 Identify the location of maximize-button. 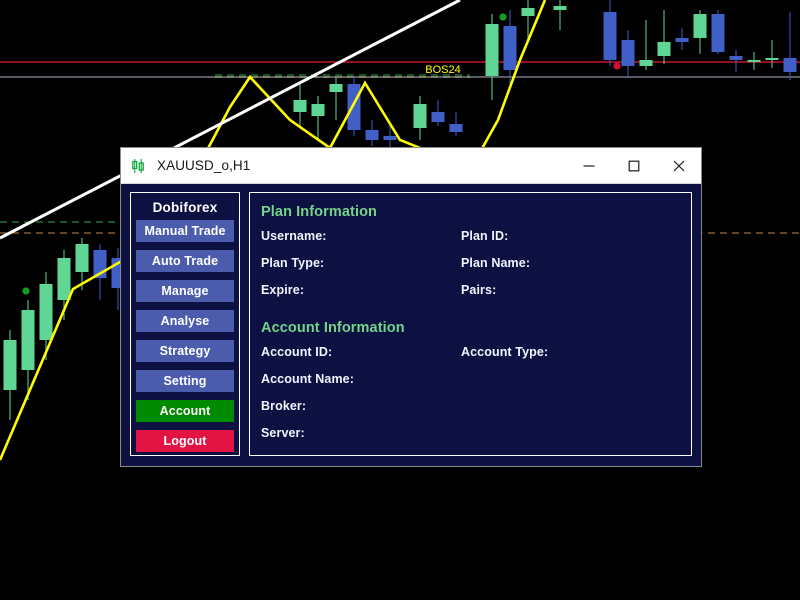
(633, 165).